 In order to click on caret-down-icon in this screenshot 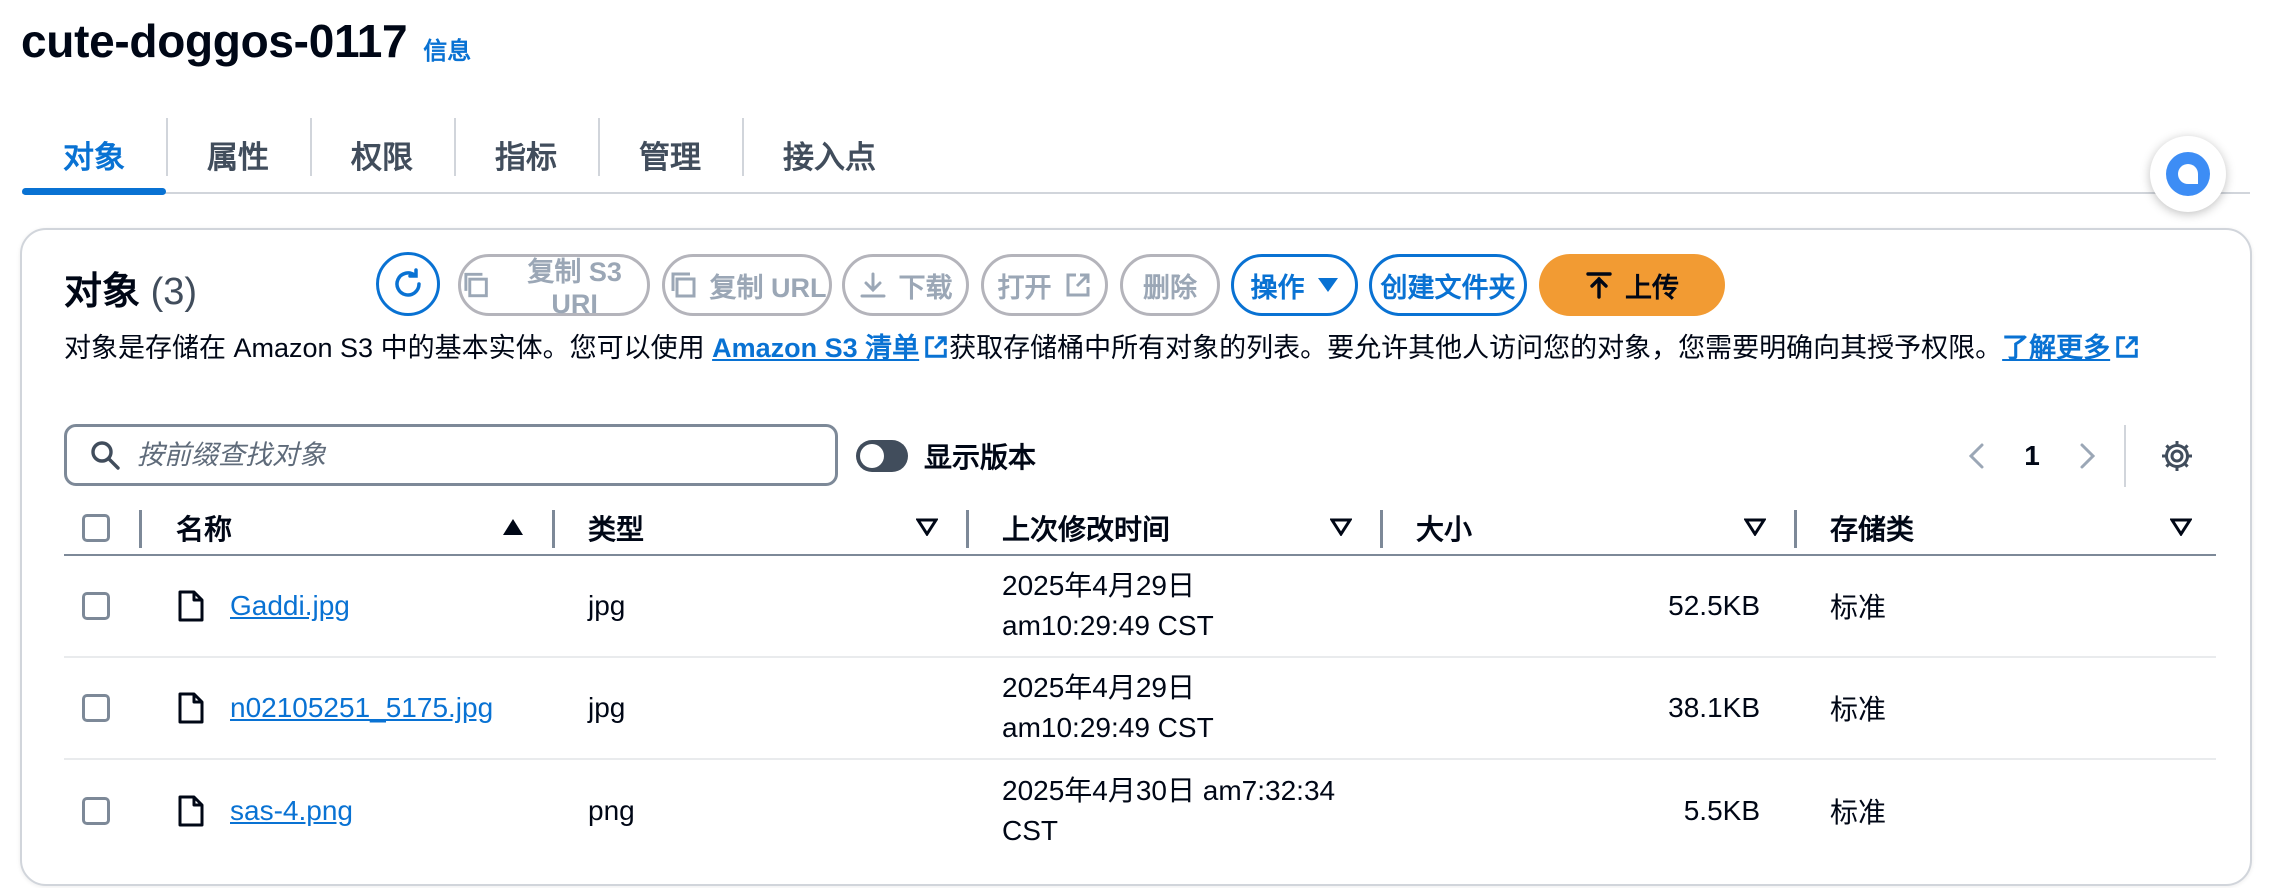, I will do `click(1327, 285)`.